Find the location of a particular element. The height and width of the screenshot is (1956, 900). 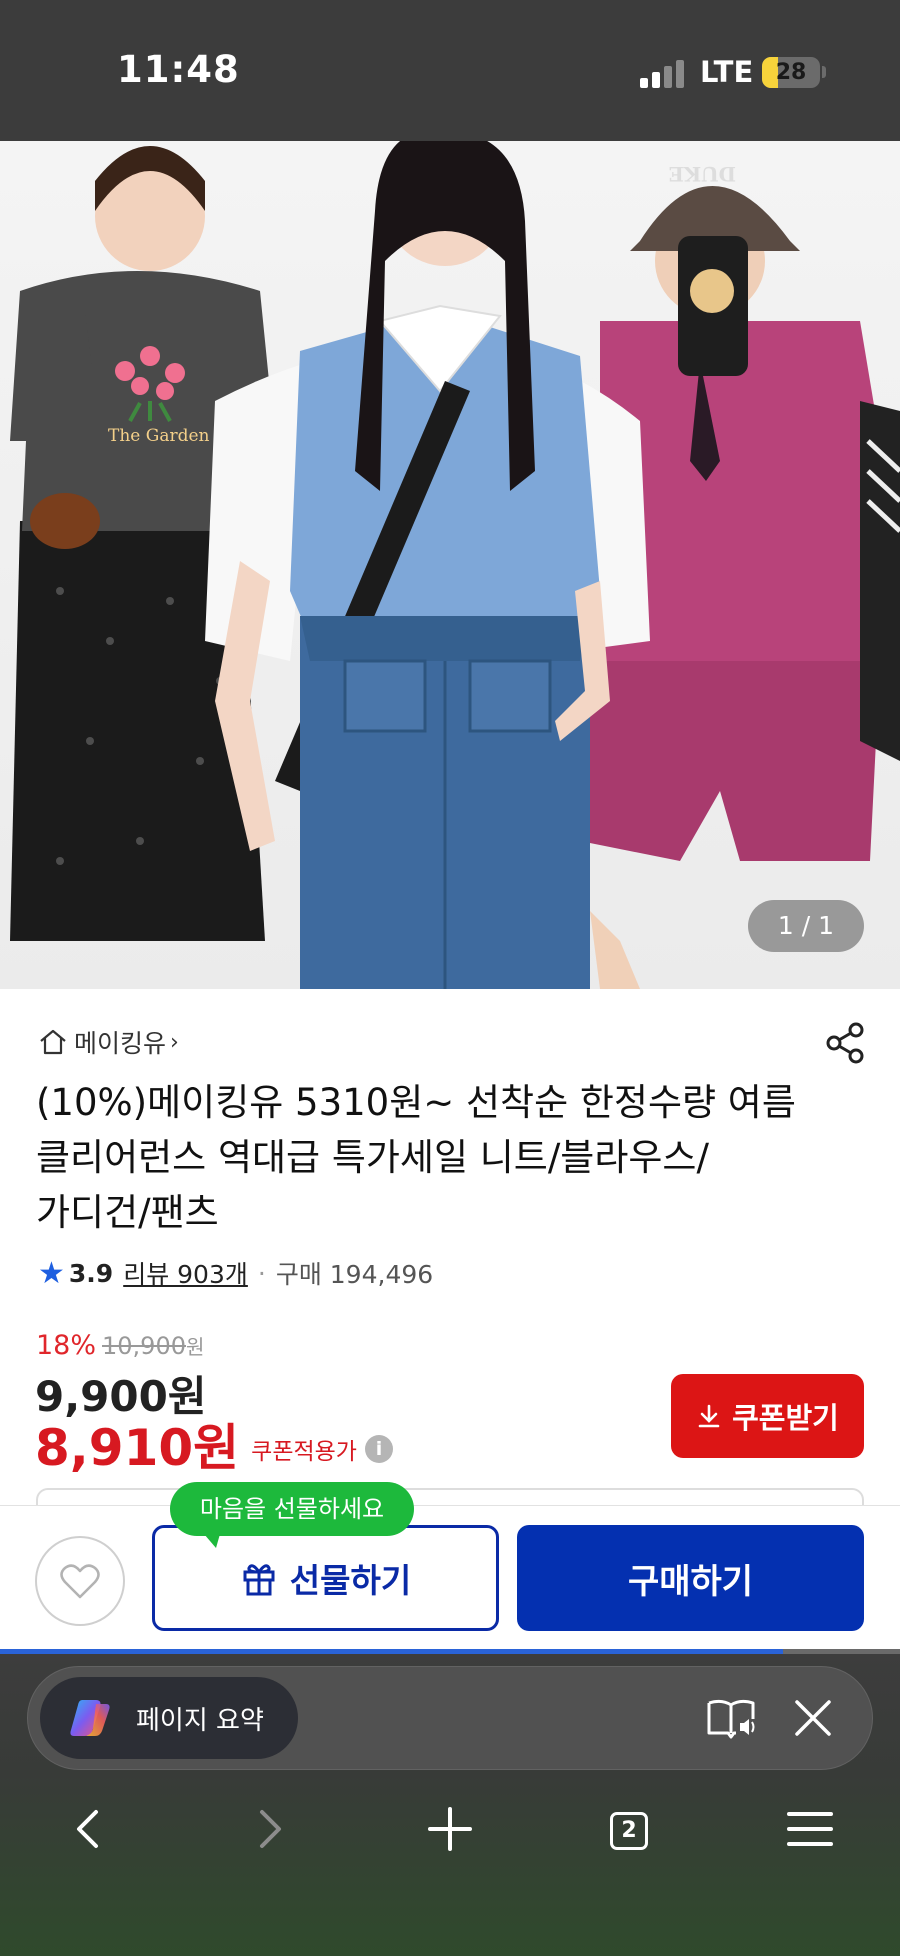

gift-tooltip: 마음을 선물하세요 is located at coordinates (292, 1515).